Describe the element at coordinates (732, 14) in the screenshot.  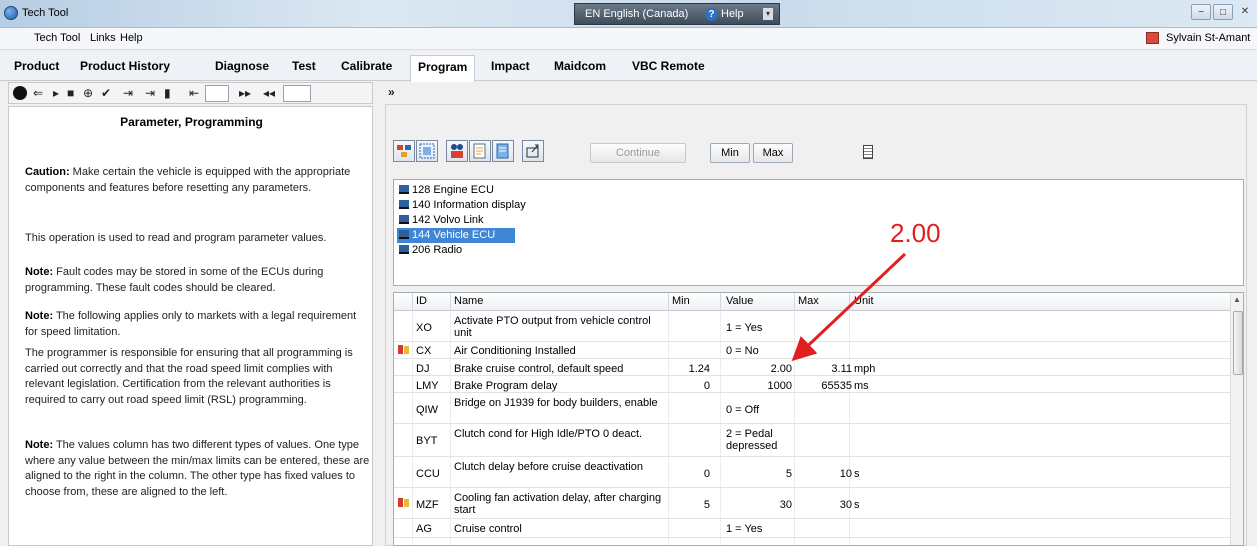
I see `help-link: Help` at that location.